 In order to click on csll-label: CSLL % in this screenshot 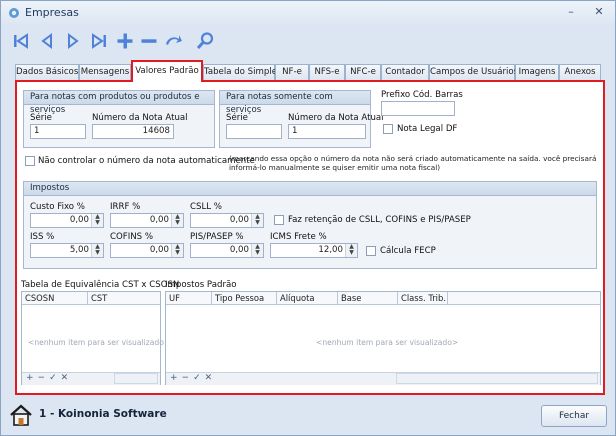, I will do `click(206, 207)`.